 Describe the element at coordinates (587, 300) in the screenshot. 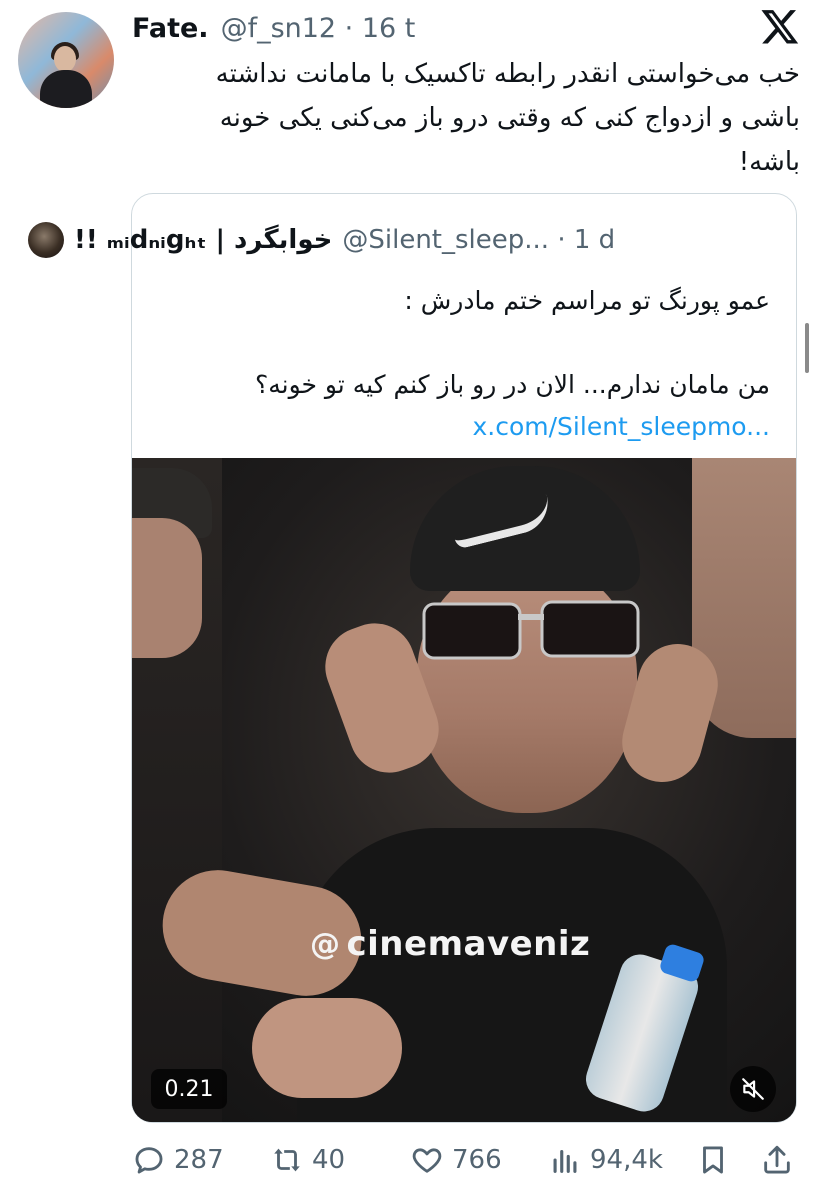

I see `quoted-text-line: عمو پورنگ تو مراسم ختم مادرش :` at that location.